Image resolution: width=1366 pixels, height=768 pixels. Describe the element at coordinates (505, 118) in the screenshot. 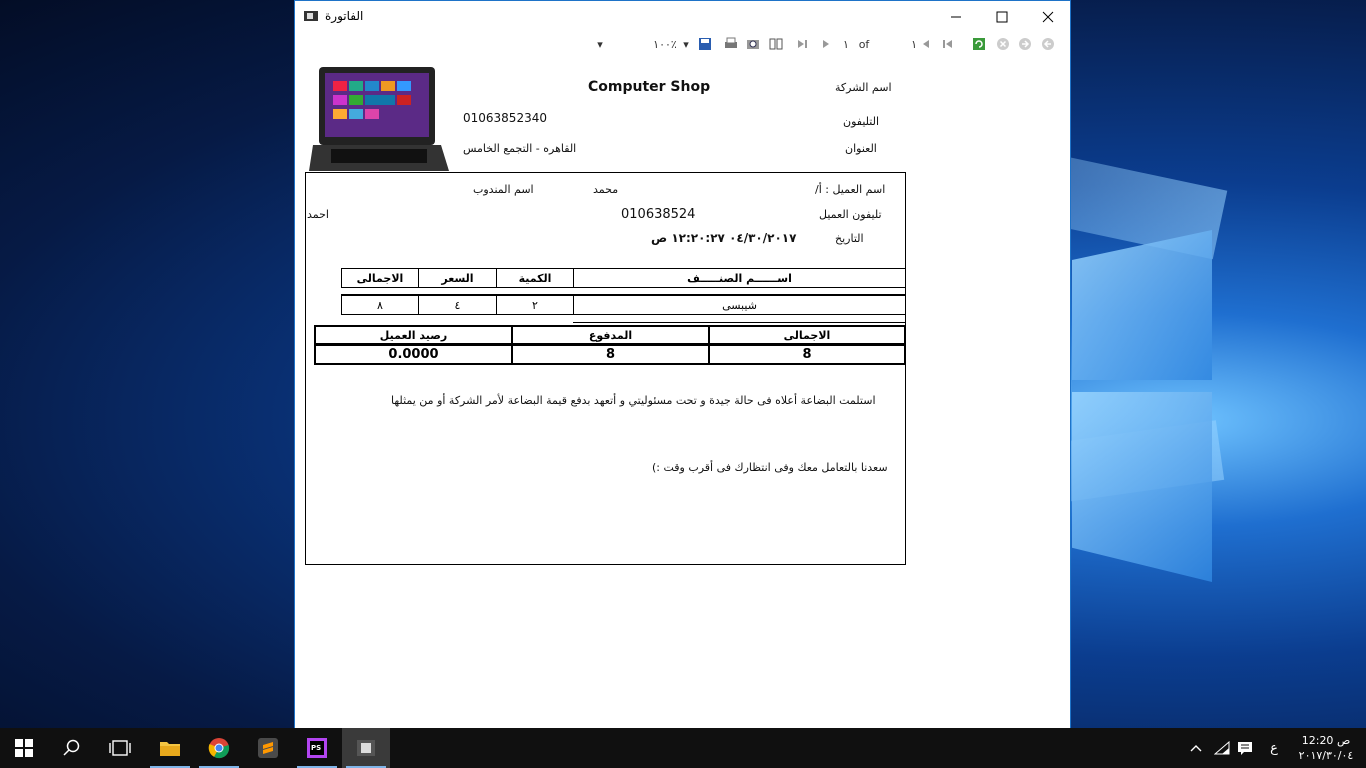

I see `company-phone: 01063852340` at that location.